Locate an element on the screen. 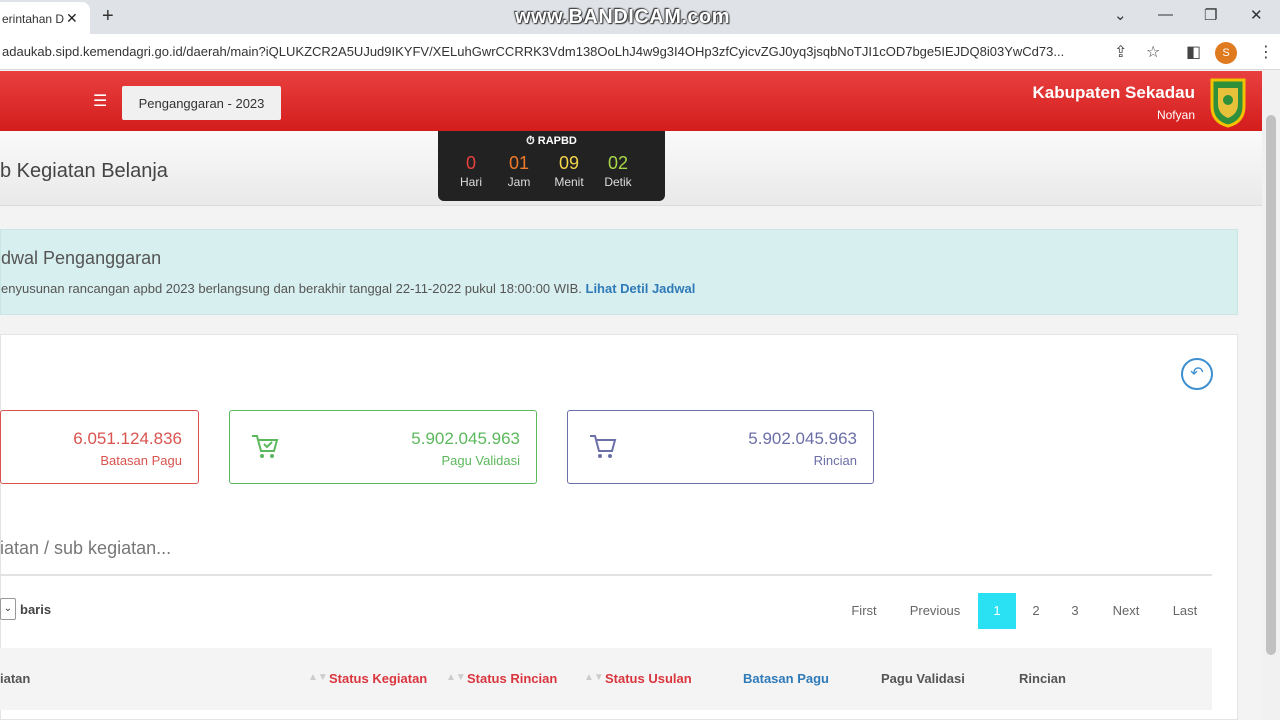 This screenshot has height=720, width=1280. column-status-rincian: Status Rincian is located at coordinates (512, 678).